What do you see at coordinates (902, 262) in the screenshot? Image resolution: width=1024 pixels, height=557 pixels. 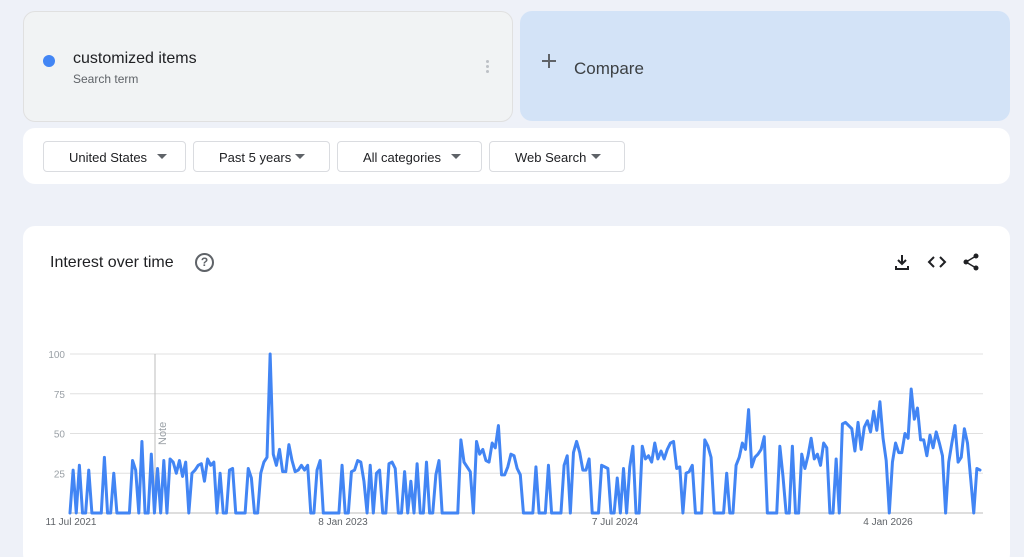 I see `download-icon` at bounding box center [902, 262].